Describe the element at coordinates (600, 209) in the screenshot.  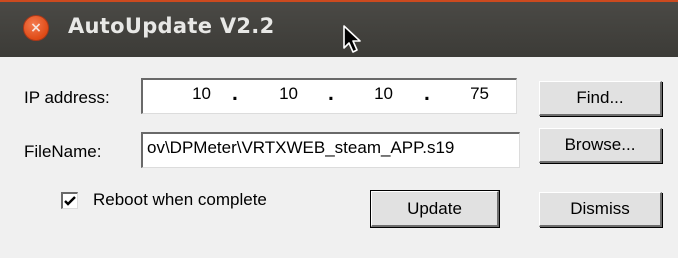
I see `dismiss-button: Dismiss` at that location.